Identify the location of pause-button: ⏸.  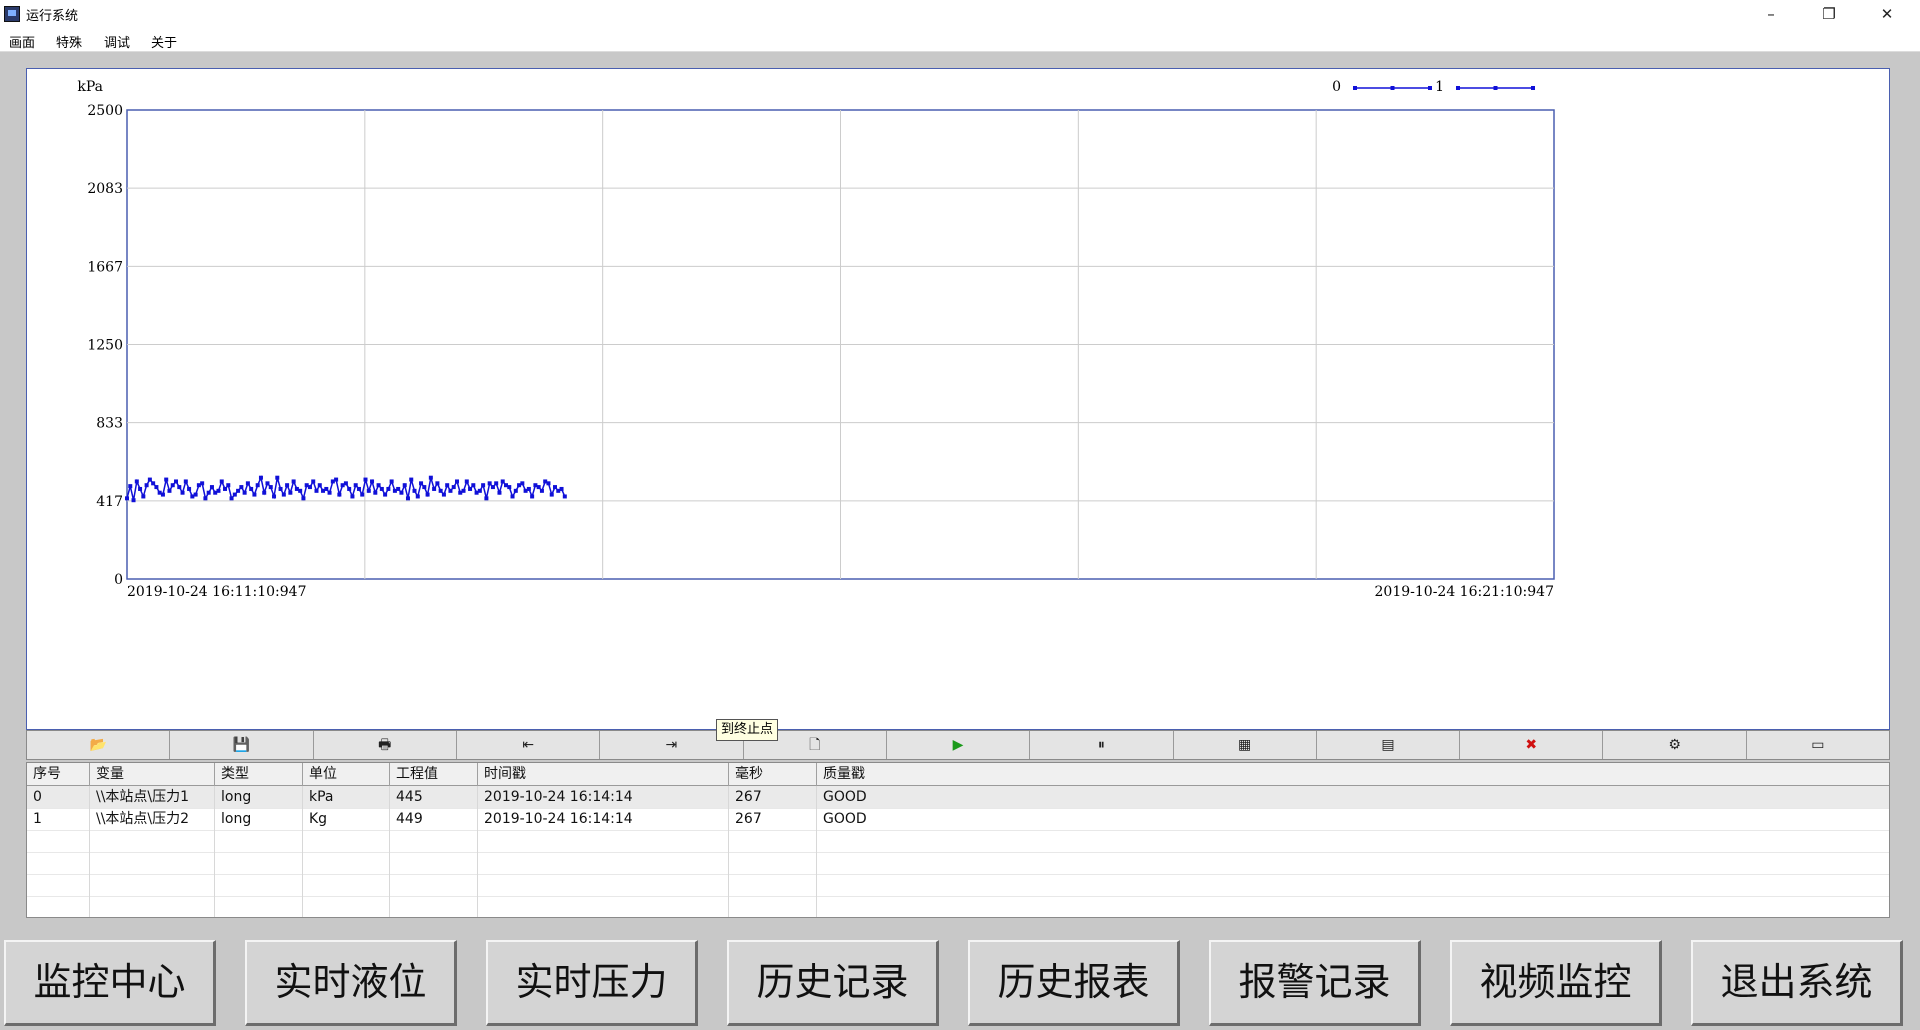
(1102, 745).